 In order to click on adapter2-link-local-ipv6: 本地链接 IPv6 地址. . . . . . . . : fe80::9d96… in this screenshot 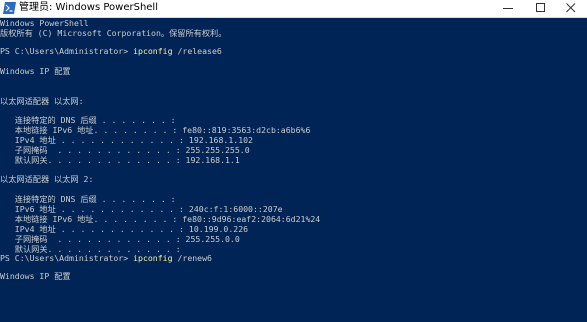, I will do `click(160, 219)`.